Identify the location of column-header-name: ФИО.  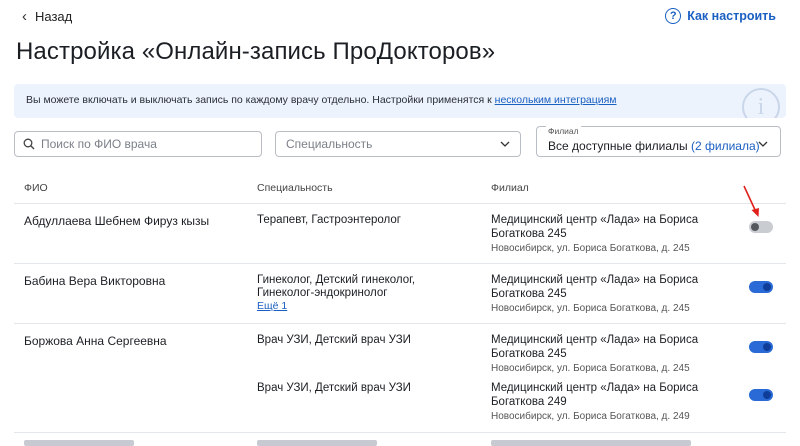
(36, 188).